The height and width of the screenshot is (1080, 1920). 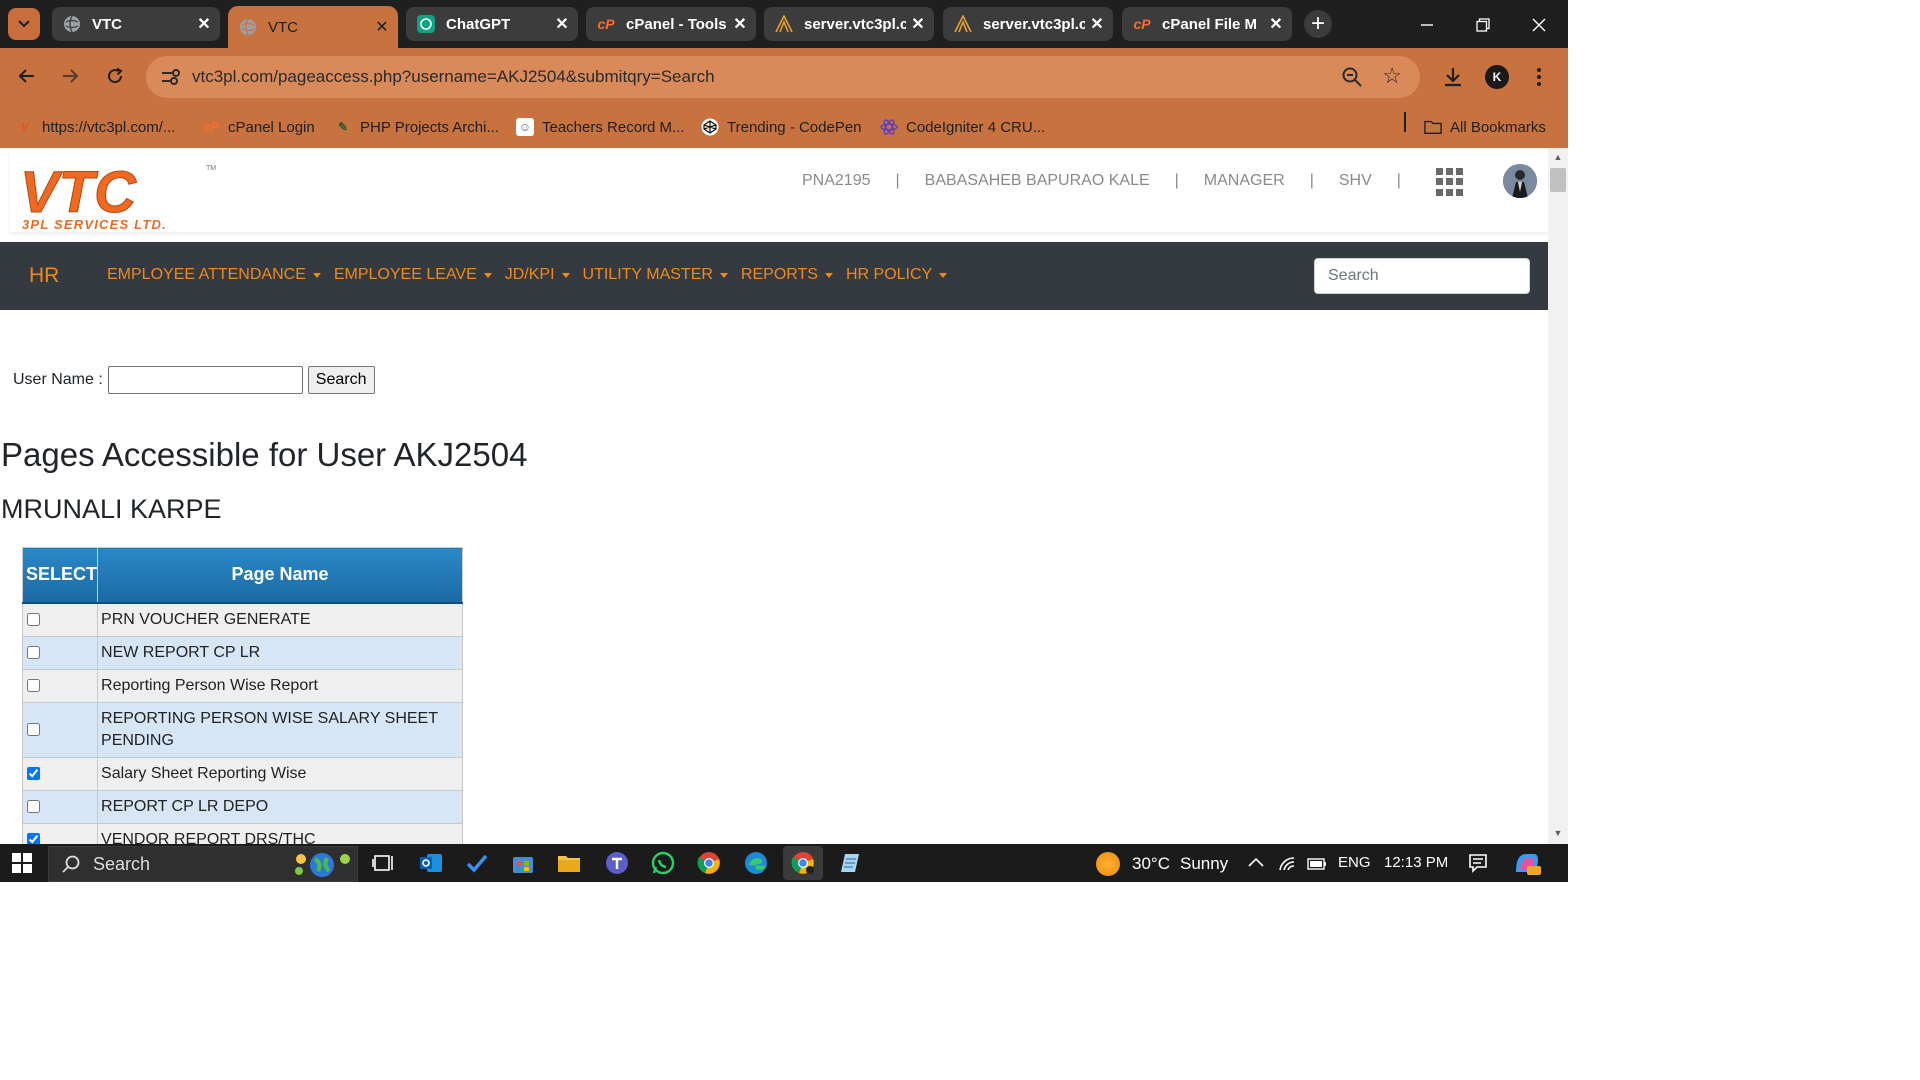 What do you see at coordinates (1317, 866) in the screenshot?
I see `battery-icon` at bounding box center [1317, 866].